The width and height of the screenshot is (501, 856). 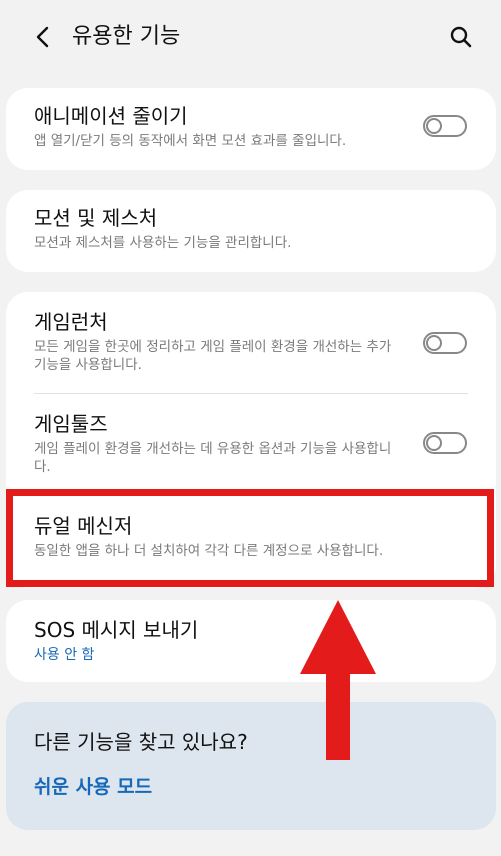 I want to click on card-looking-other-features: 다른 기능을 찾고 있나요? 쉬운 사용 모드, so click(x=251, y=766).